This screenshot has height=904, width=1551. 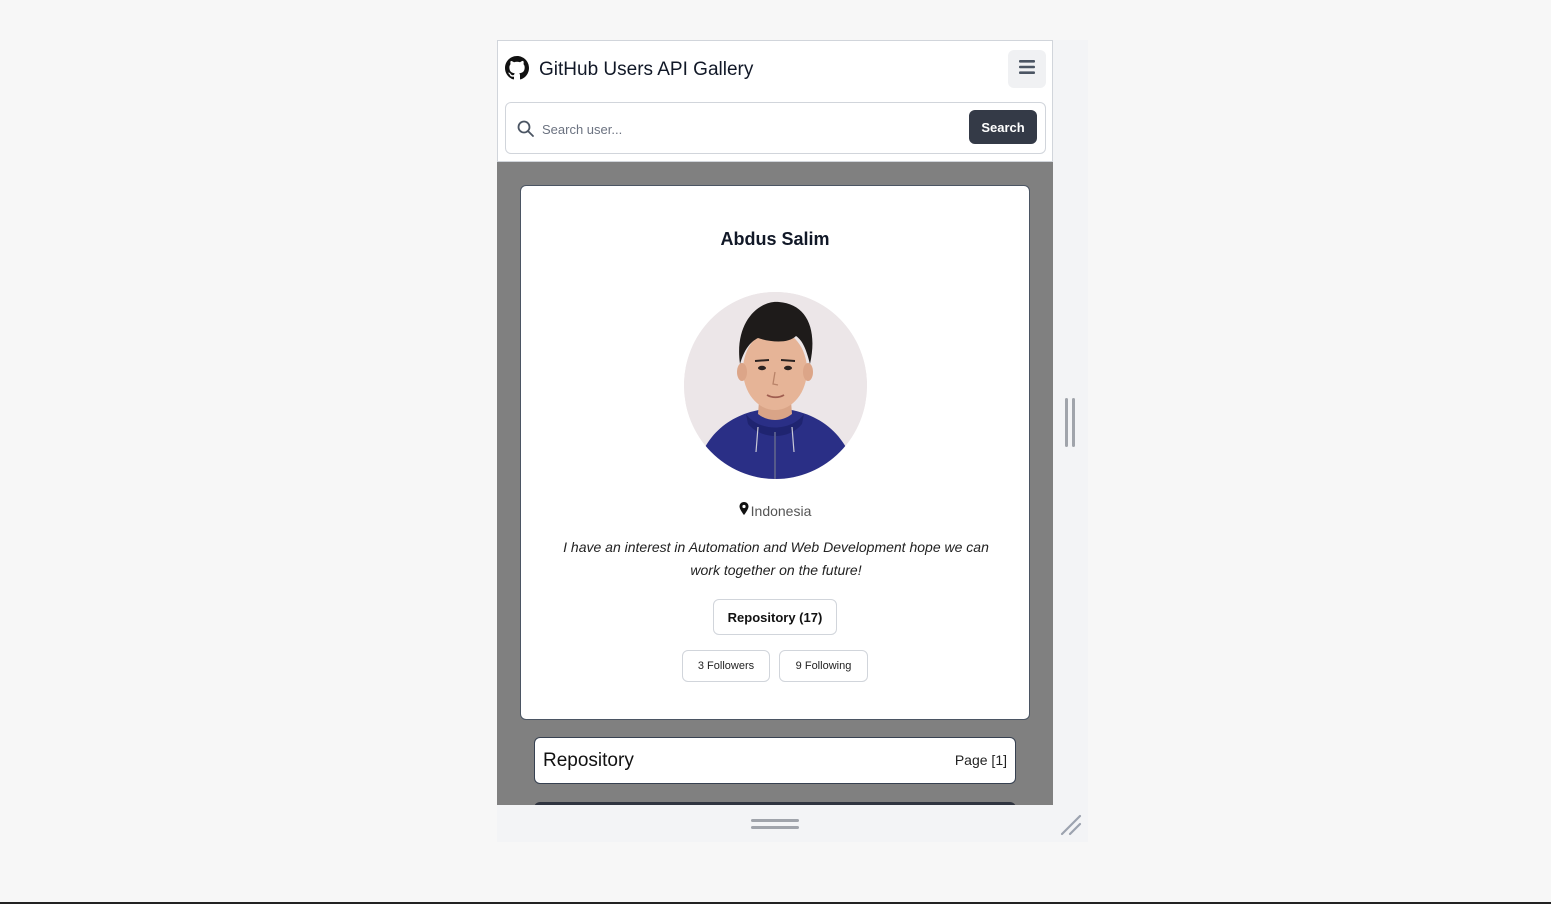 I want to click on brand: GitHub Users API Gallery, so click(x=629, y=70).